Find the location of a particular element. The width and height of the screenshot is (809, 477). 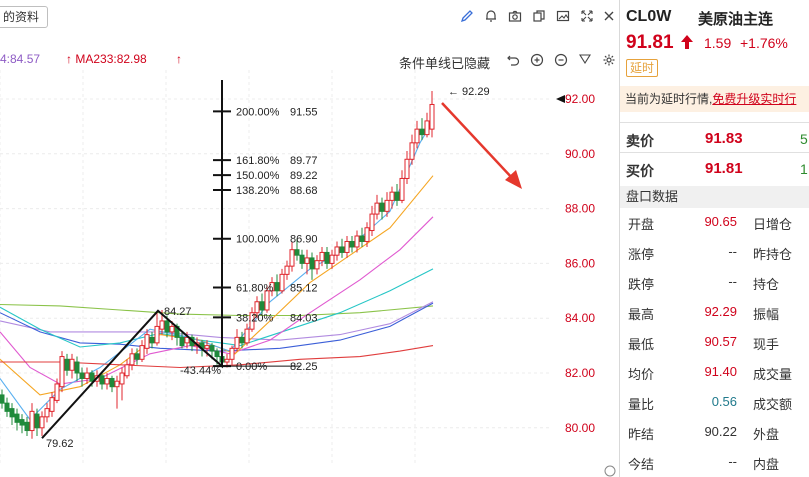

fib-pct-label: 38.20% is located at coordinates (255, 318).